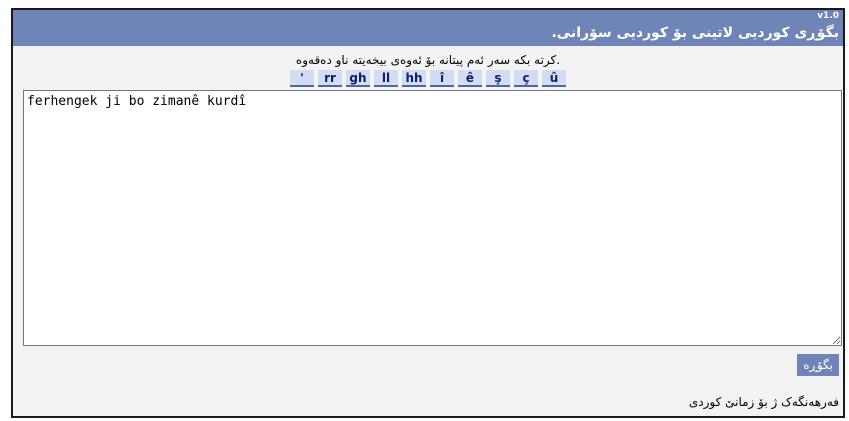 This screenshot has width=849, height=421. What do you see at coordinates (302, 78) in the screenshot?
I see `char-button-apostrophe: '` at bounding box center [302, 78].